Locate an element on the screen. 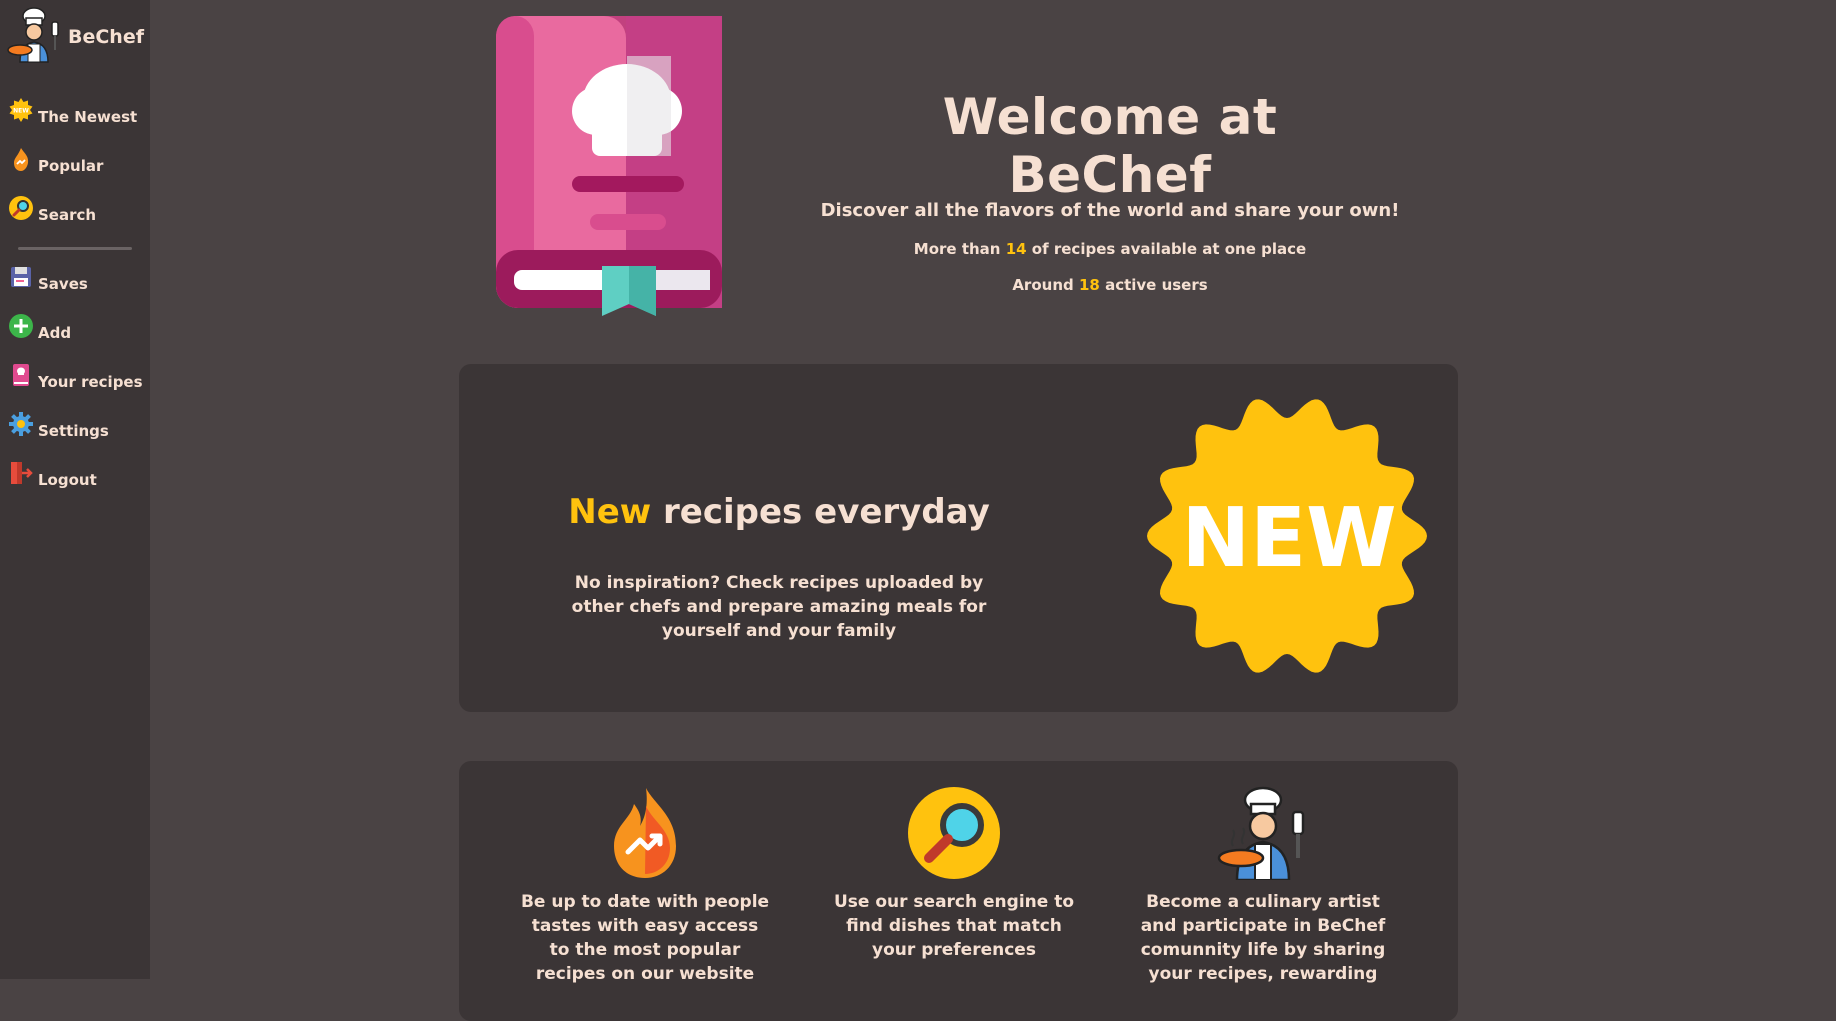 The width and height of the screenshot is (1836, 1021). fire-trend-icon is located at coordinates (645, 833).